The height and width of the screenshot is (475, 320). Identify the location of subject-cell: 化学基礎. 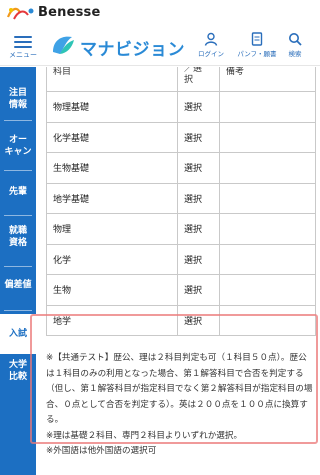
(112, 137).